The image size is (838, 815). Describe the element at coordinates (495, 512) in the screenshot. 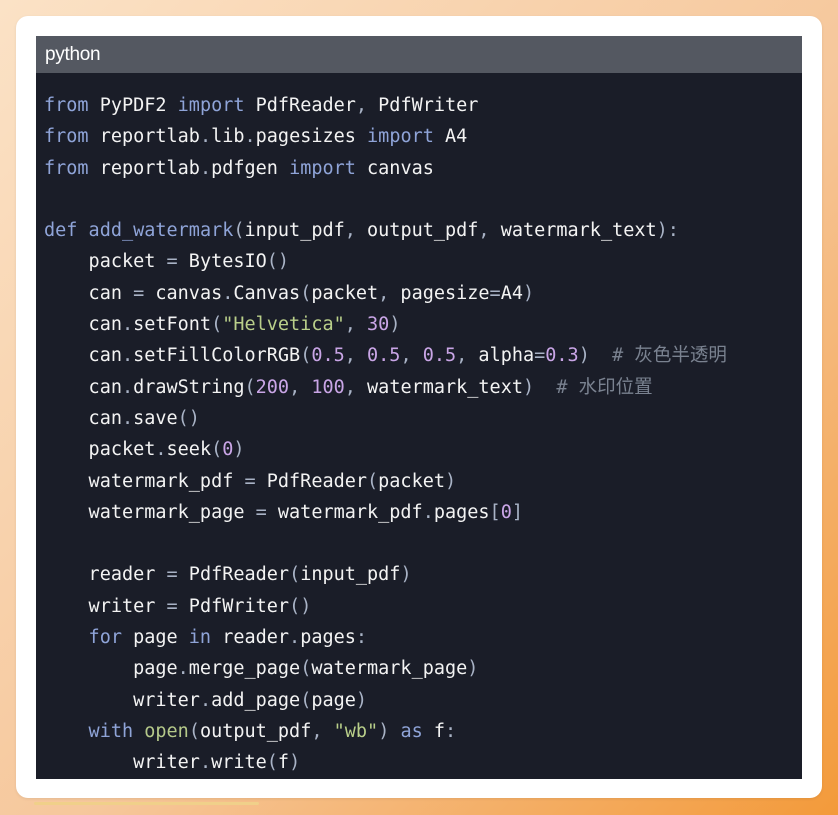

I see `code-token: [` at that location.